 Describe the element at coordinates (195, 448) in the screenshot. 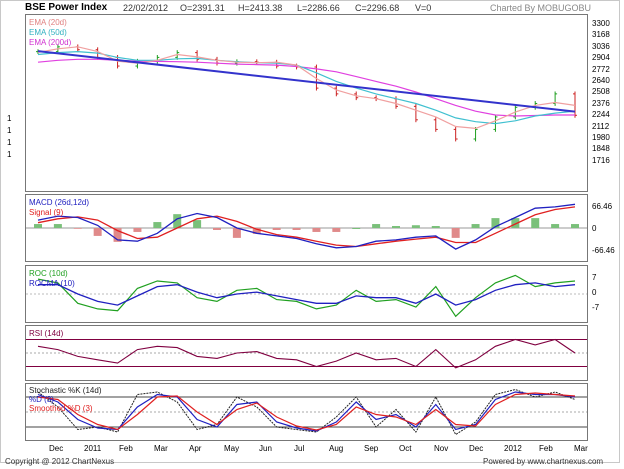

I see `x-tick-label: Apr` at that location.